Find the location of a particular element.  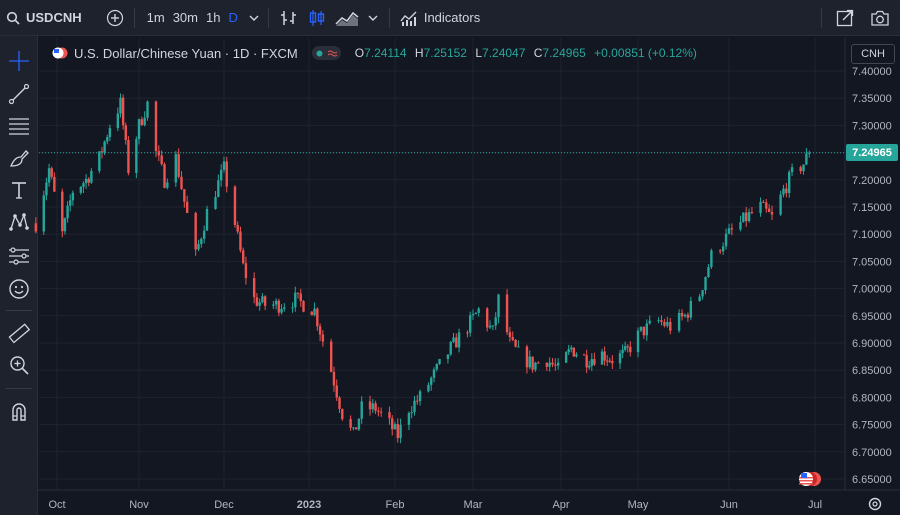

us-flag-icon is located at coordinates (810, 479).